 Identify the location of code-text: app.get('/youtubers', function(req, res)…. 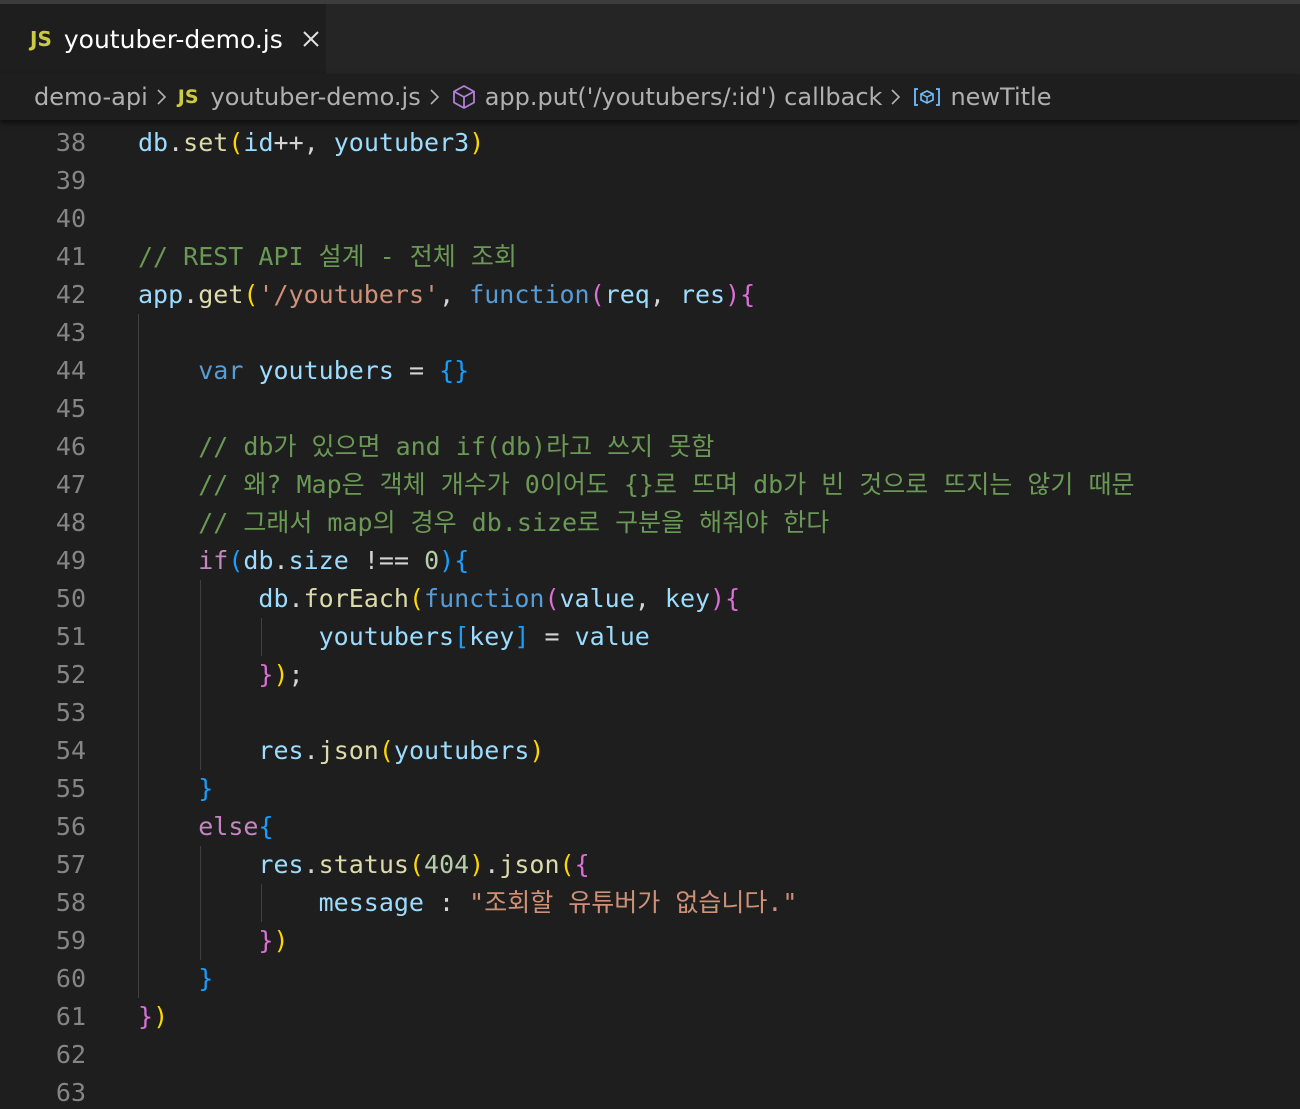
(447, 294).